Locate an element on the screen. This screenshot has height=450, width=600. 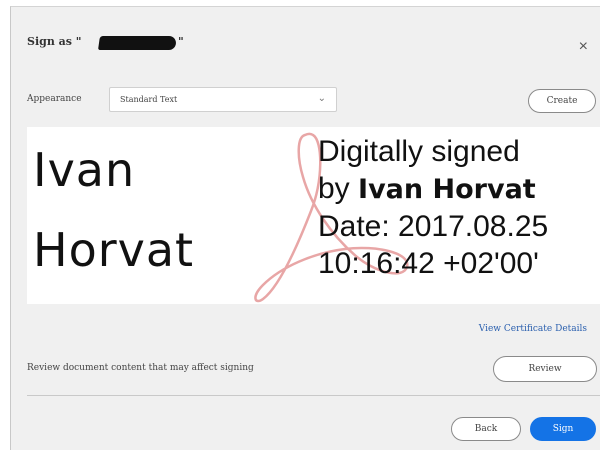
dialog-title: Sign as " is located at coordinates (54, 41).